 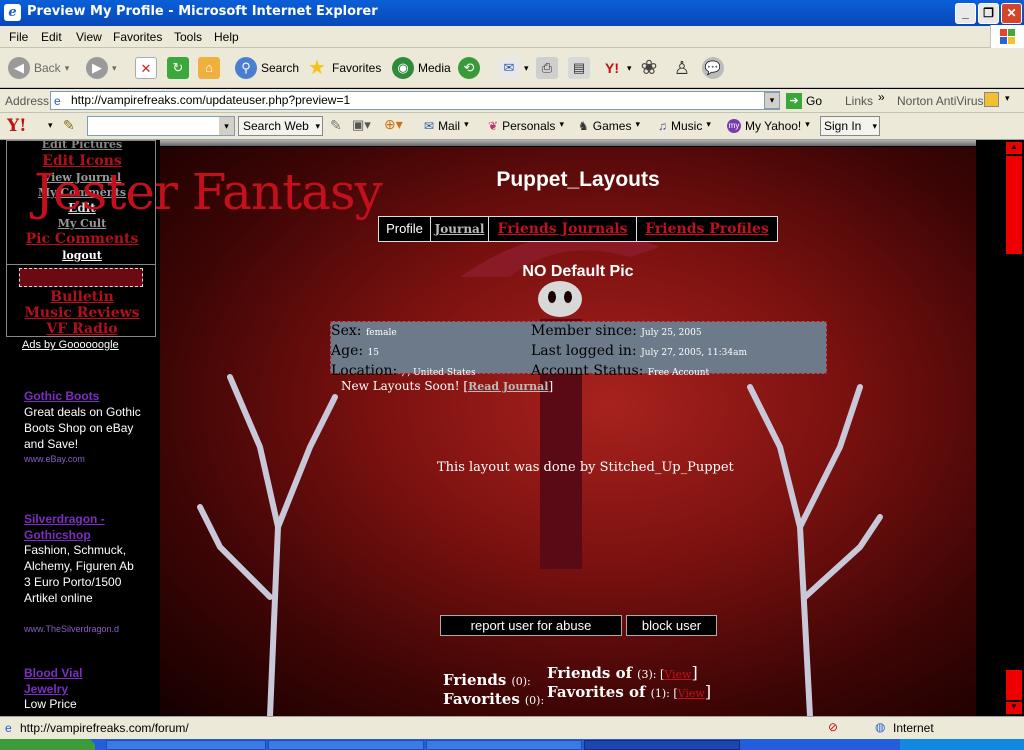 I want to click on friends-of-view-link: View, so click(x=677, y=674).